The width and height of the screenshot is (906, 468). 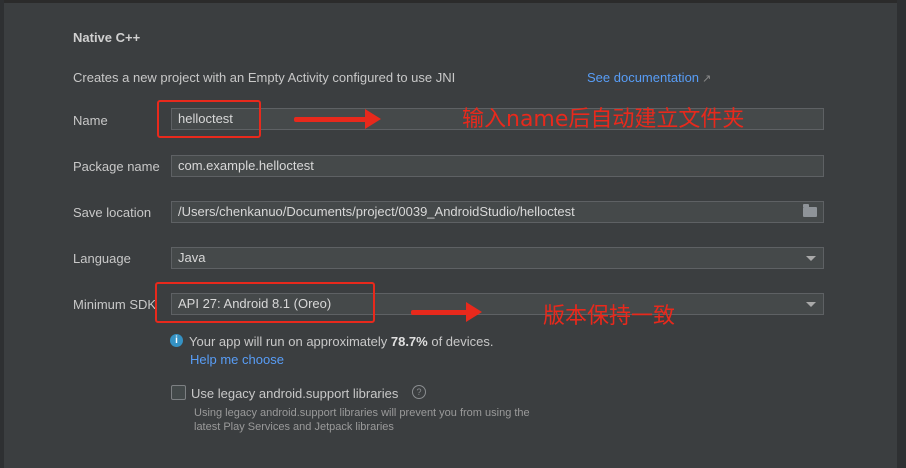 What do you see at coordinates (460, 341) in the screenshot?
I see `coverage-text-after: of devices.` at bounding box center [460, 341].